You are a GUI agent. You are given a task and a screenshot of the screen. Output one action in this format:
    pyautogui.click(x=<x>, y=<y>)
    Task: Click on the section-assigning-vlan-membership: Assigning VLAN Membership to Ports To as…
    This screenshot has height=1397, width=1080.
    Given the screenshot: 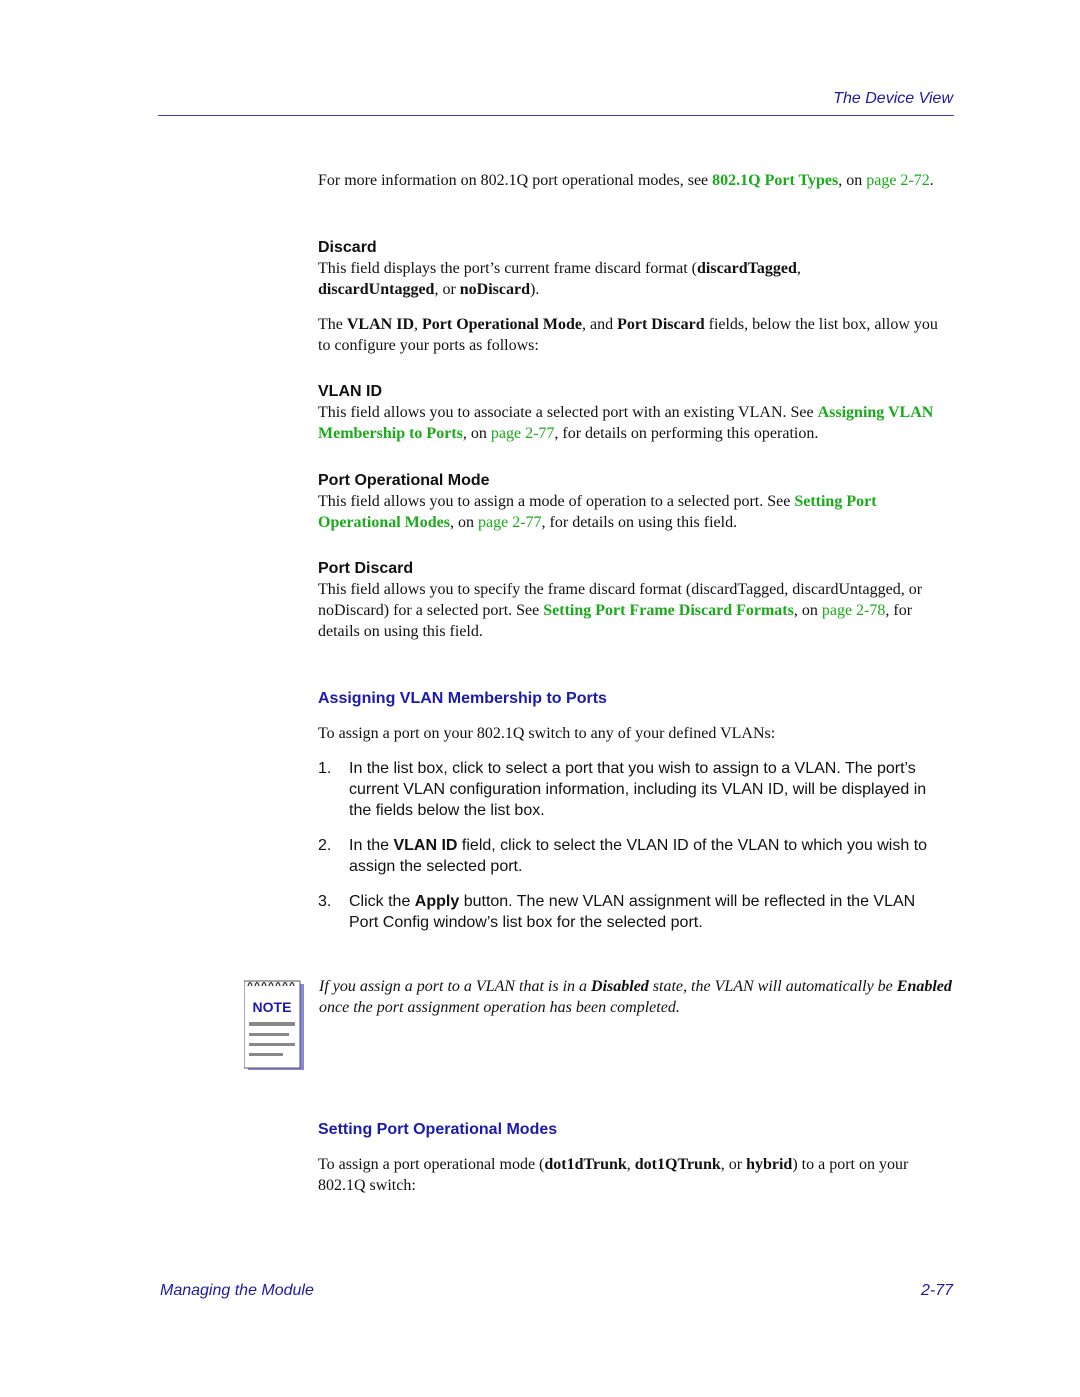 What is the action you would take?
    pyautogui.click(x=633, y=818)
    